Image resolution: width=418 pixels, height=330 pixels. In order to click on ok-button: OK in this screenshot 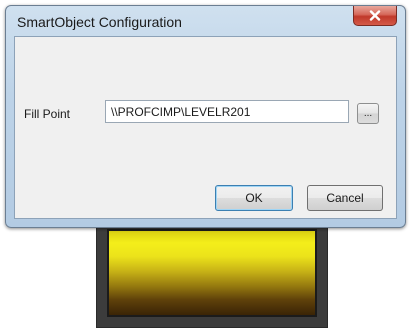, I will do `click(254, 198)`.